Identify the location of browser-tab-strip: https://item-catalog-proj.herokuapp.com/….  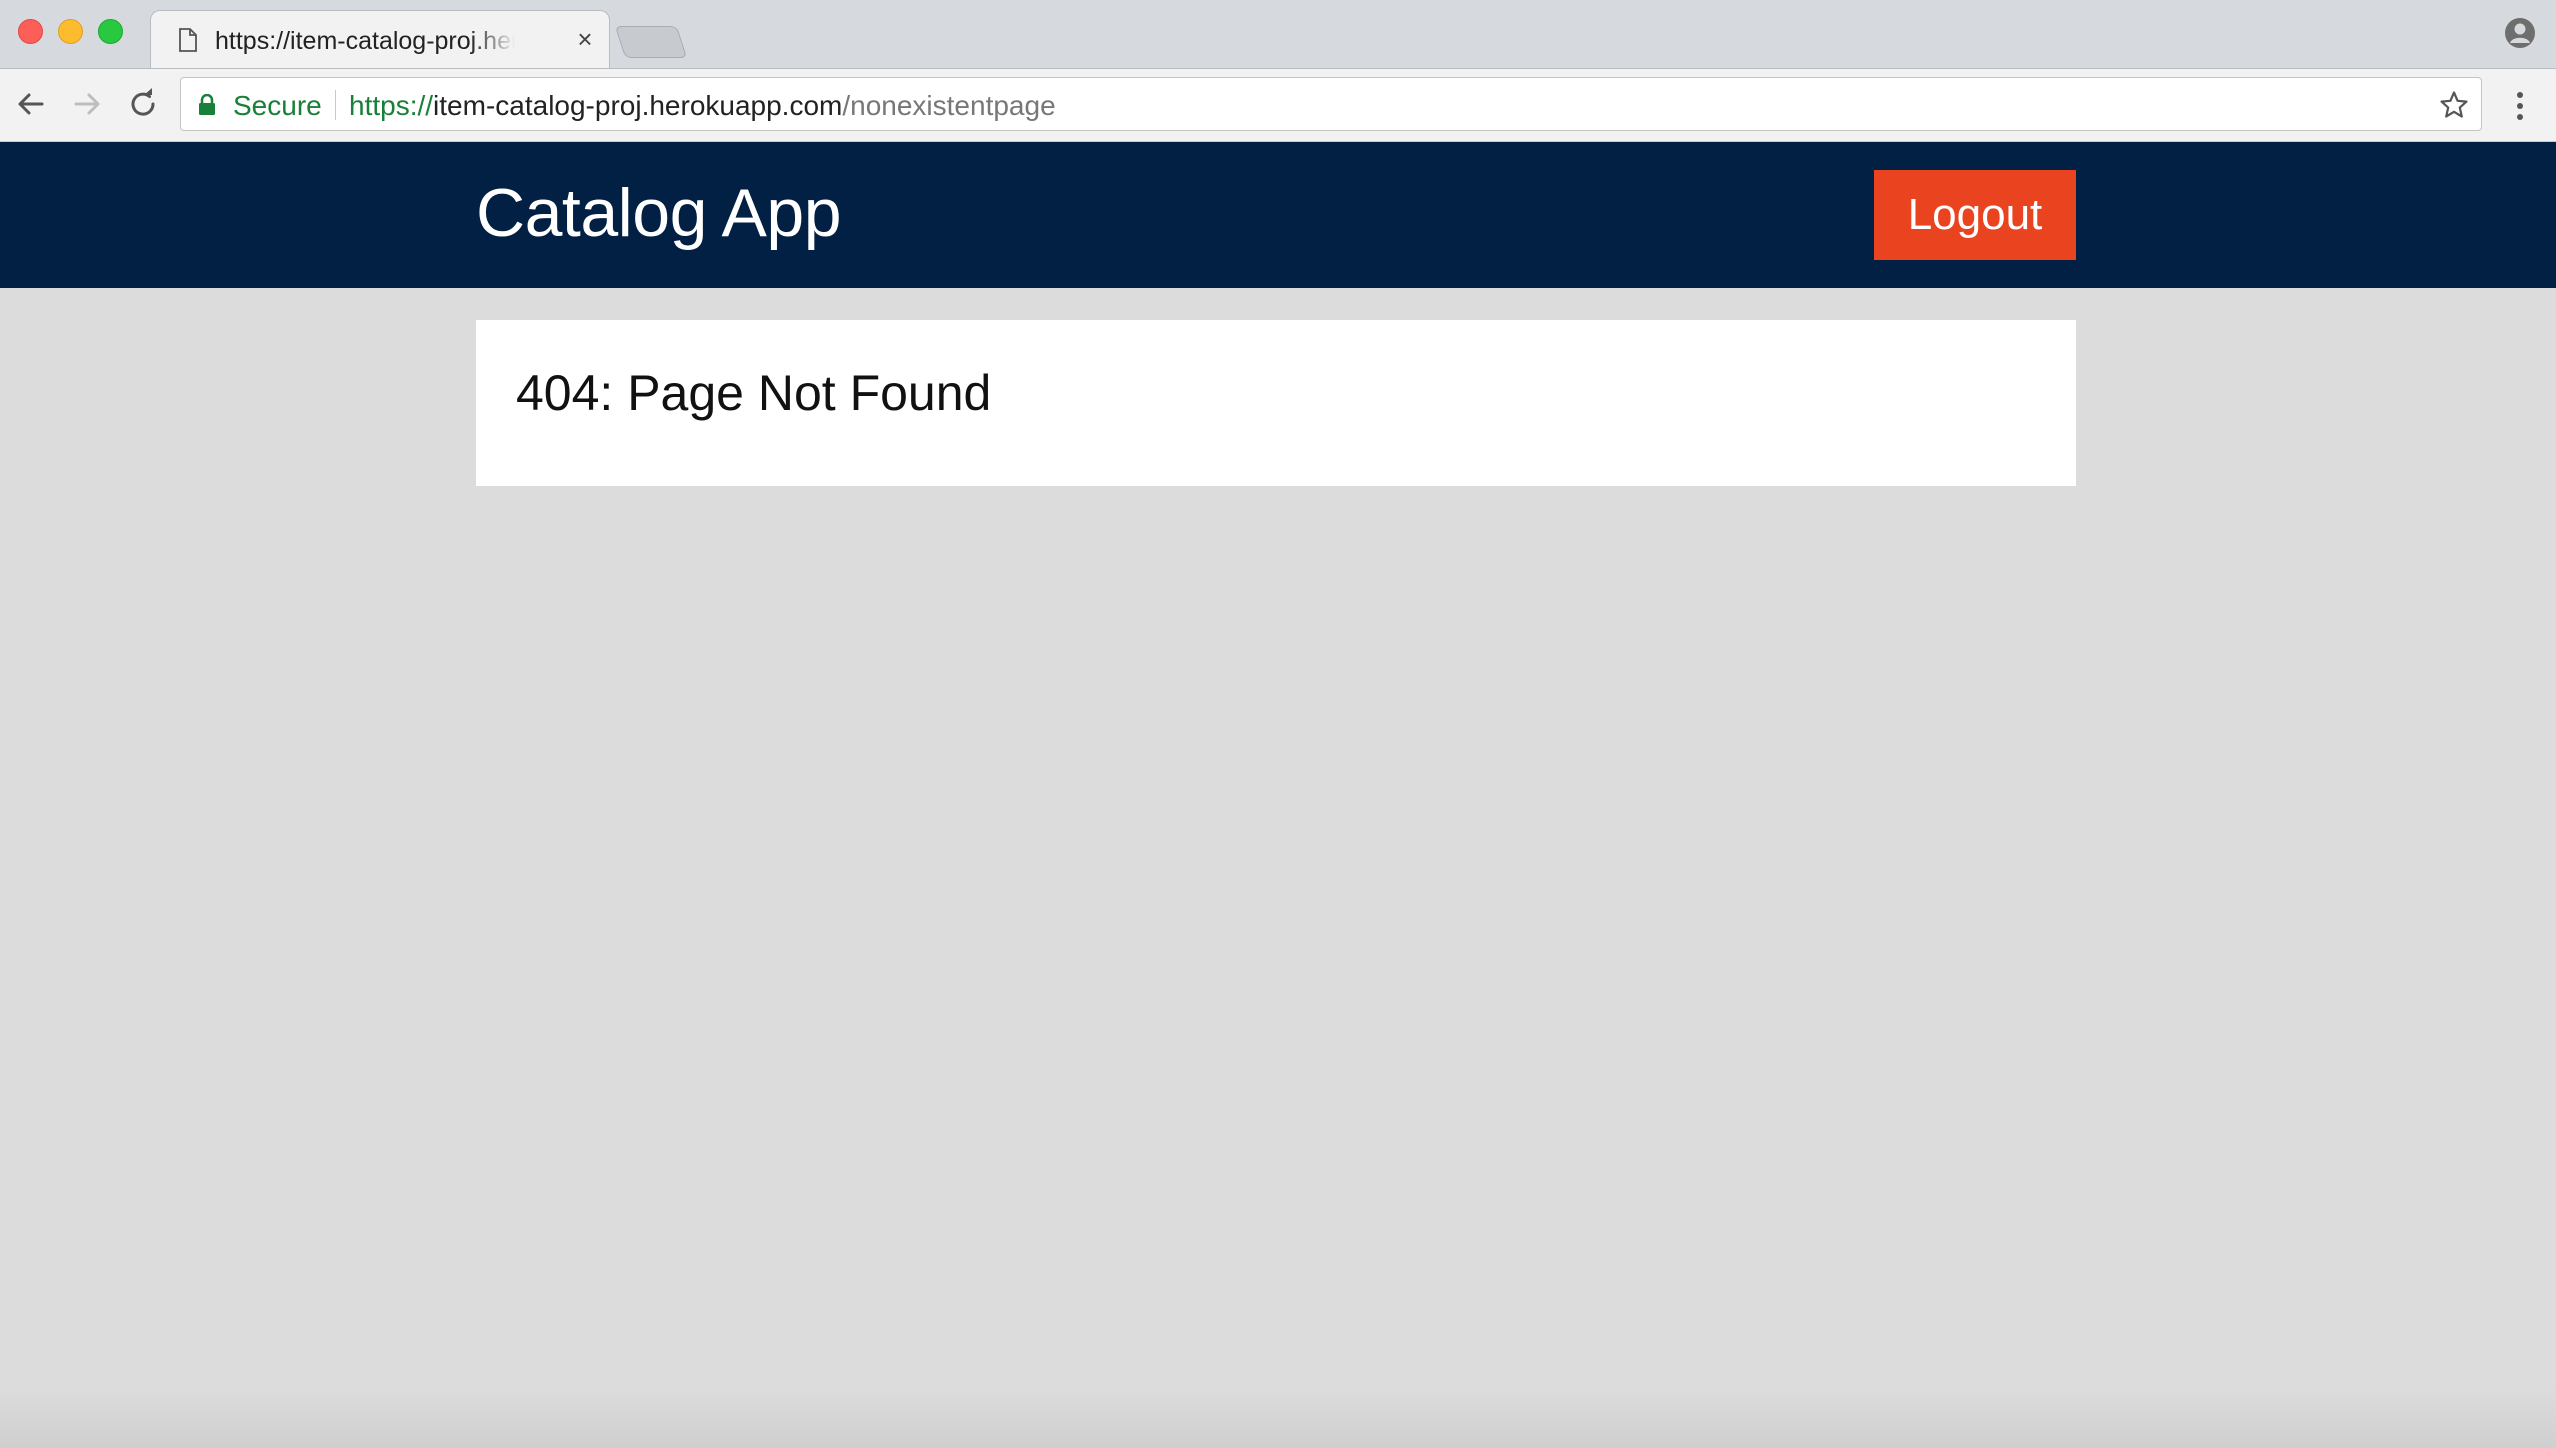
(1278, 35).